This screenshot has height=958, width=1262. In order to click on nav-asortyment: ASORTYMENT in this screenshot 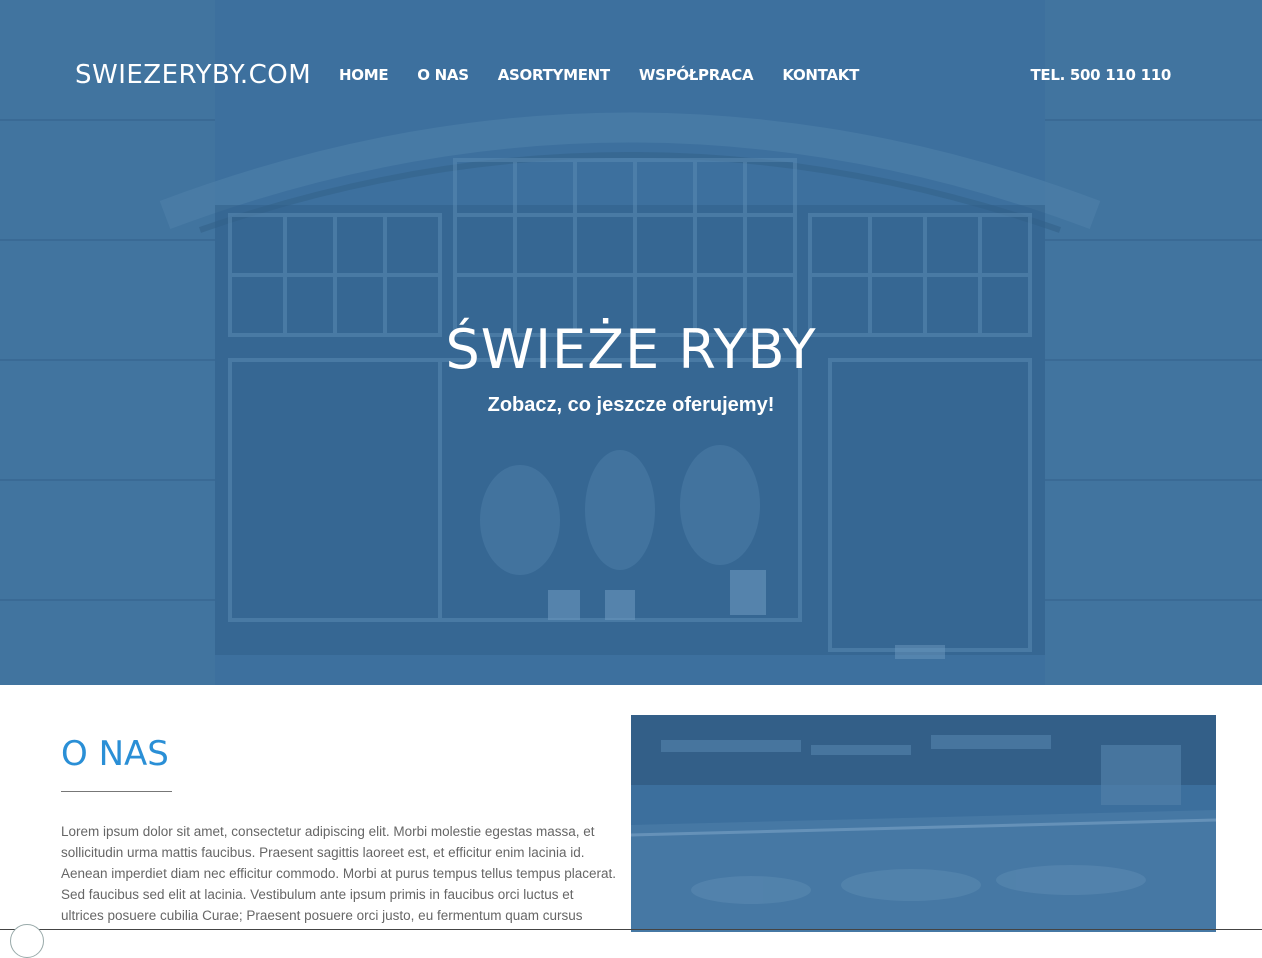, I will do `click(554, 75)`.